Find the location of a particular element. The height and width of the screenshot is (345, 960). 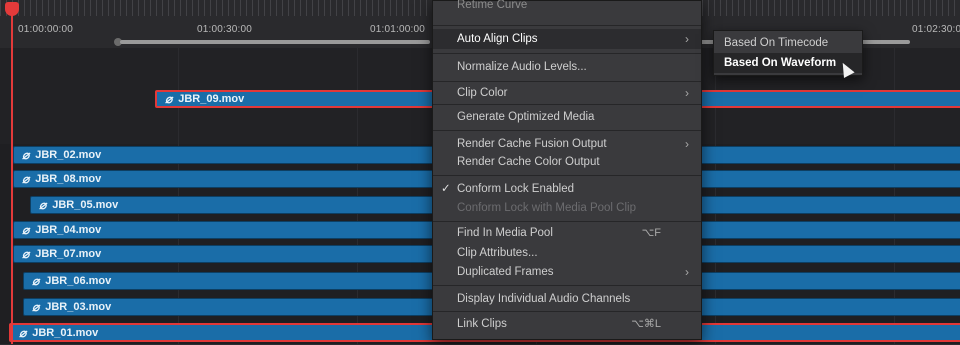

menu-item-clip-color: Clip Color › is located at coordinates (567, 93).